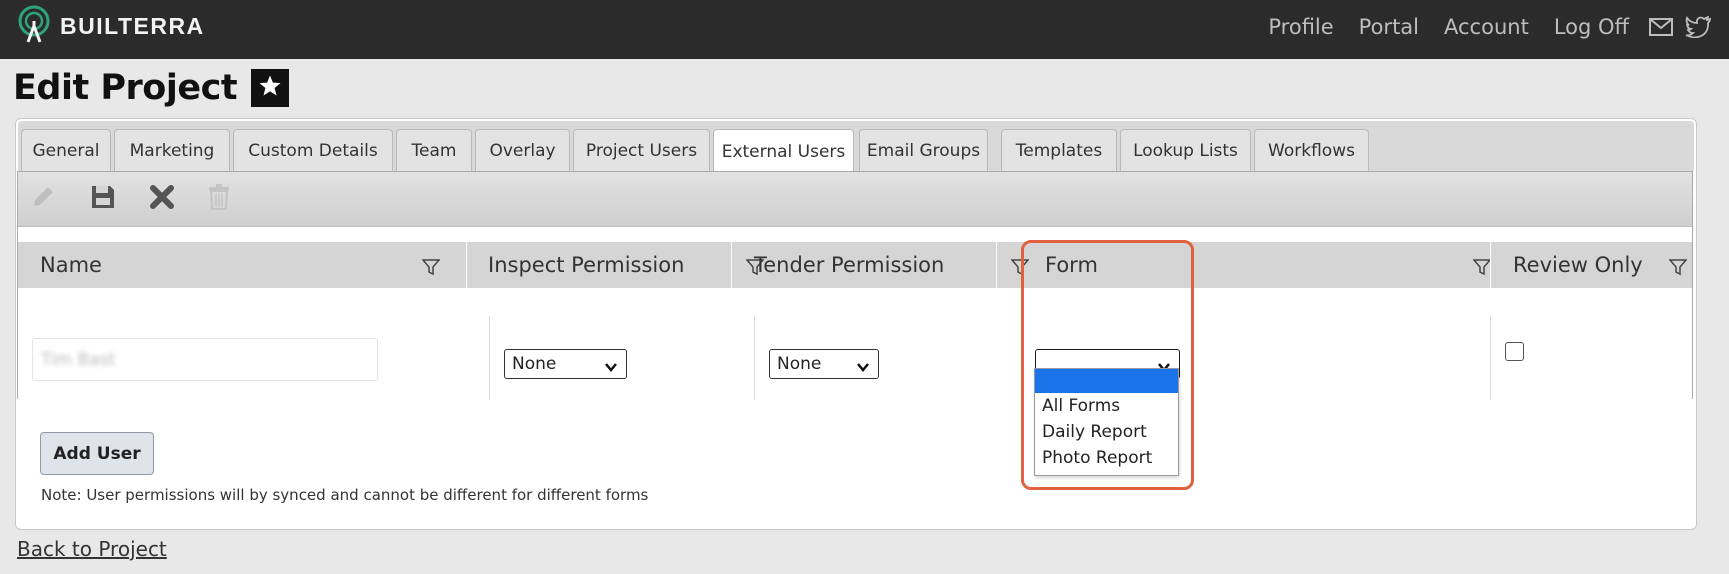 This screenshot has height=574, width=1729. Describe the element at coordinates (799, 364) in the screenshot. I see `tender-permission-value: None` at that location.